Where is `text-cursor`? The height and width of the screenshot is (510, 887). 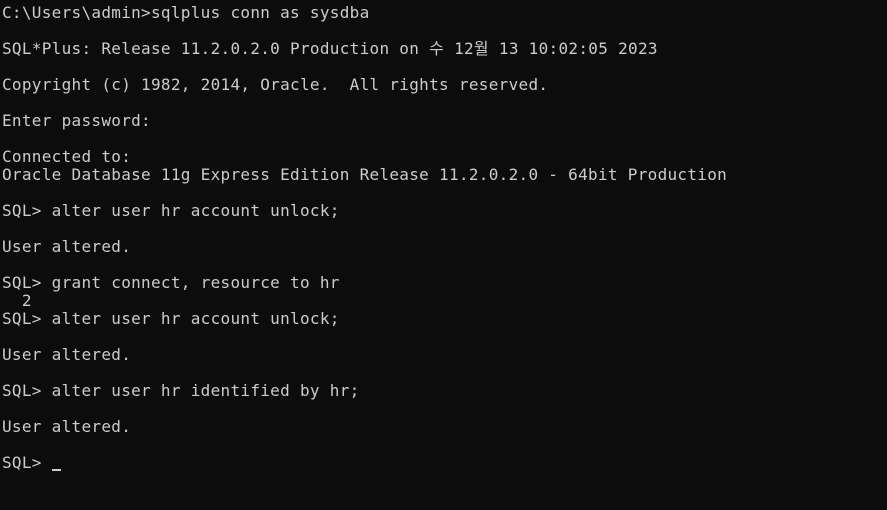
text-cursor is located at coordinates (56, 470).